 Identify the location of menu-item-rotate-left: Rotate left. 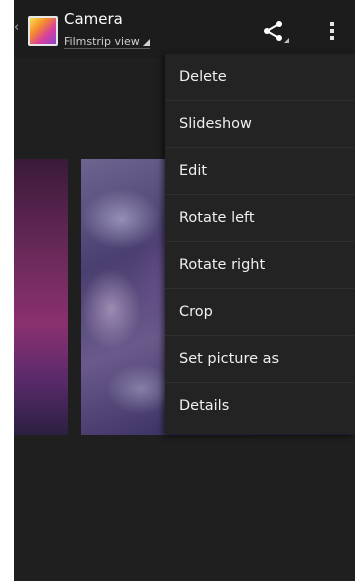
(260, 218).